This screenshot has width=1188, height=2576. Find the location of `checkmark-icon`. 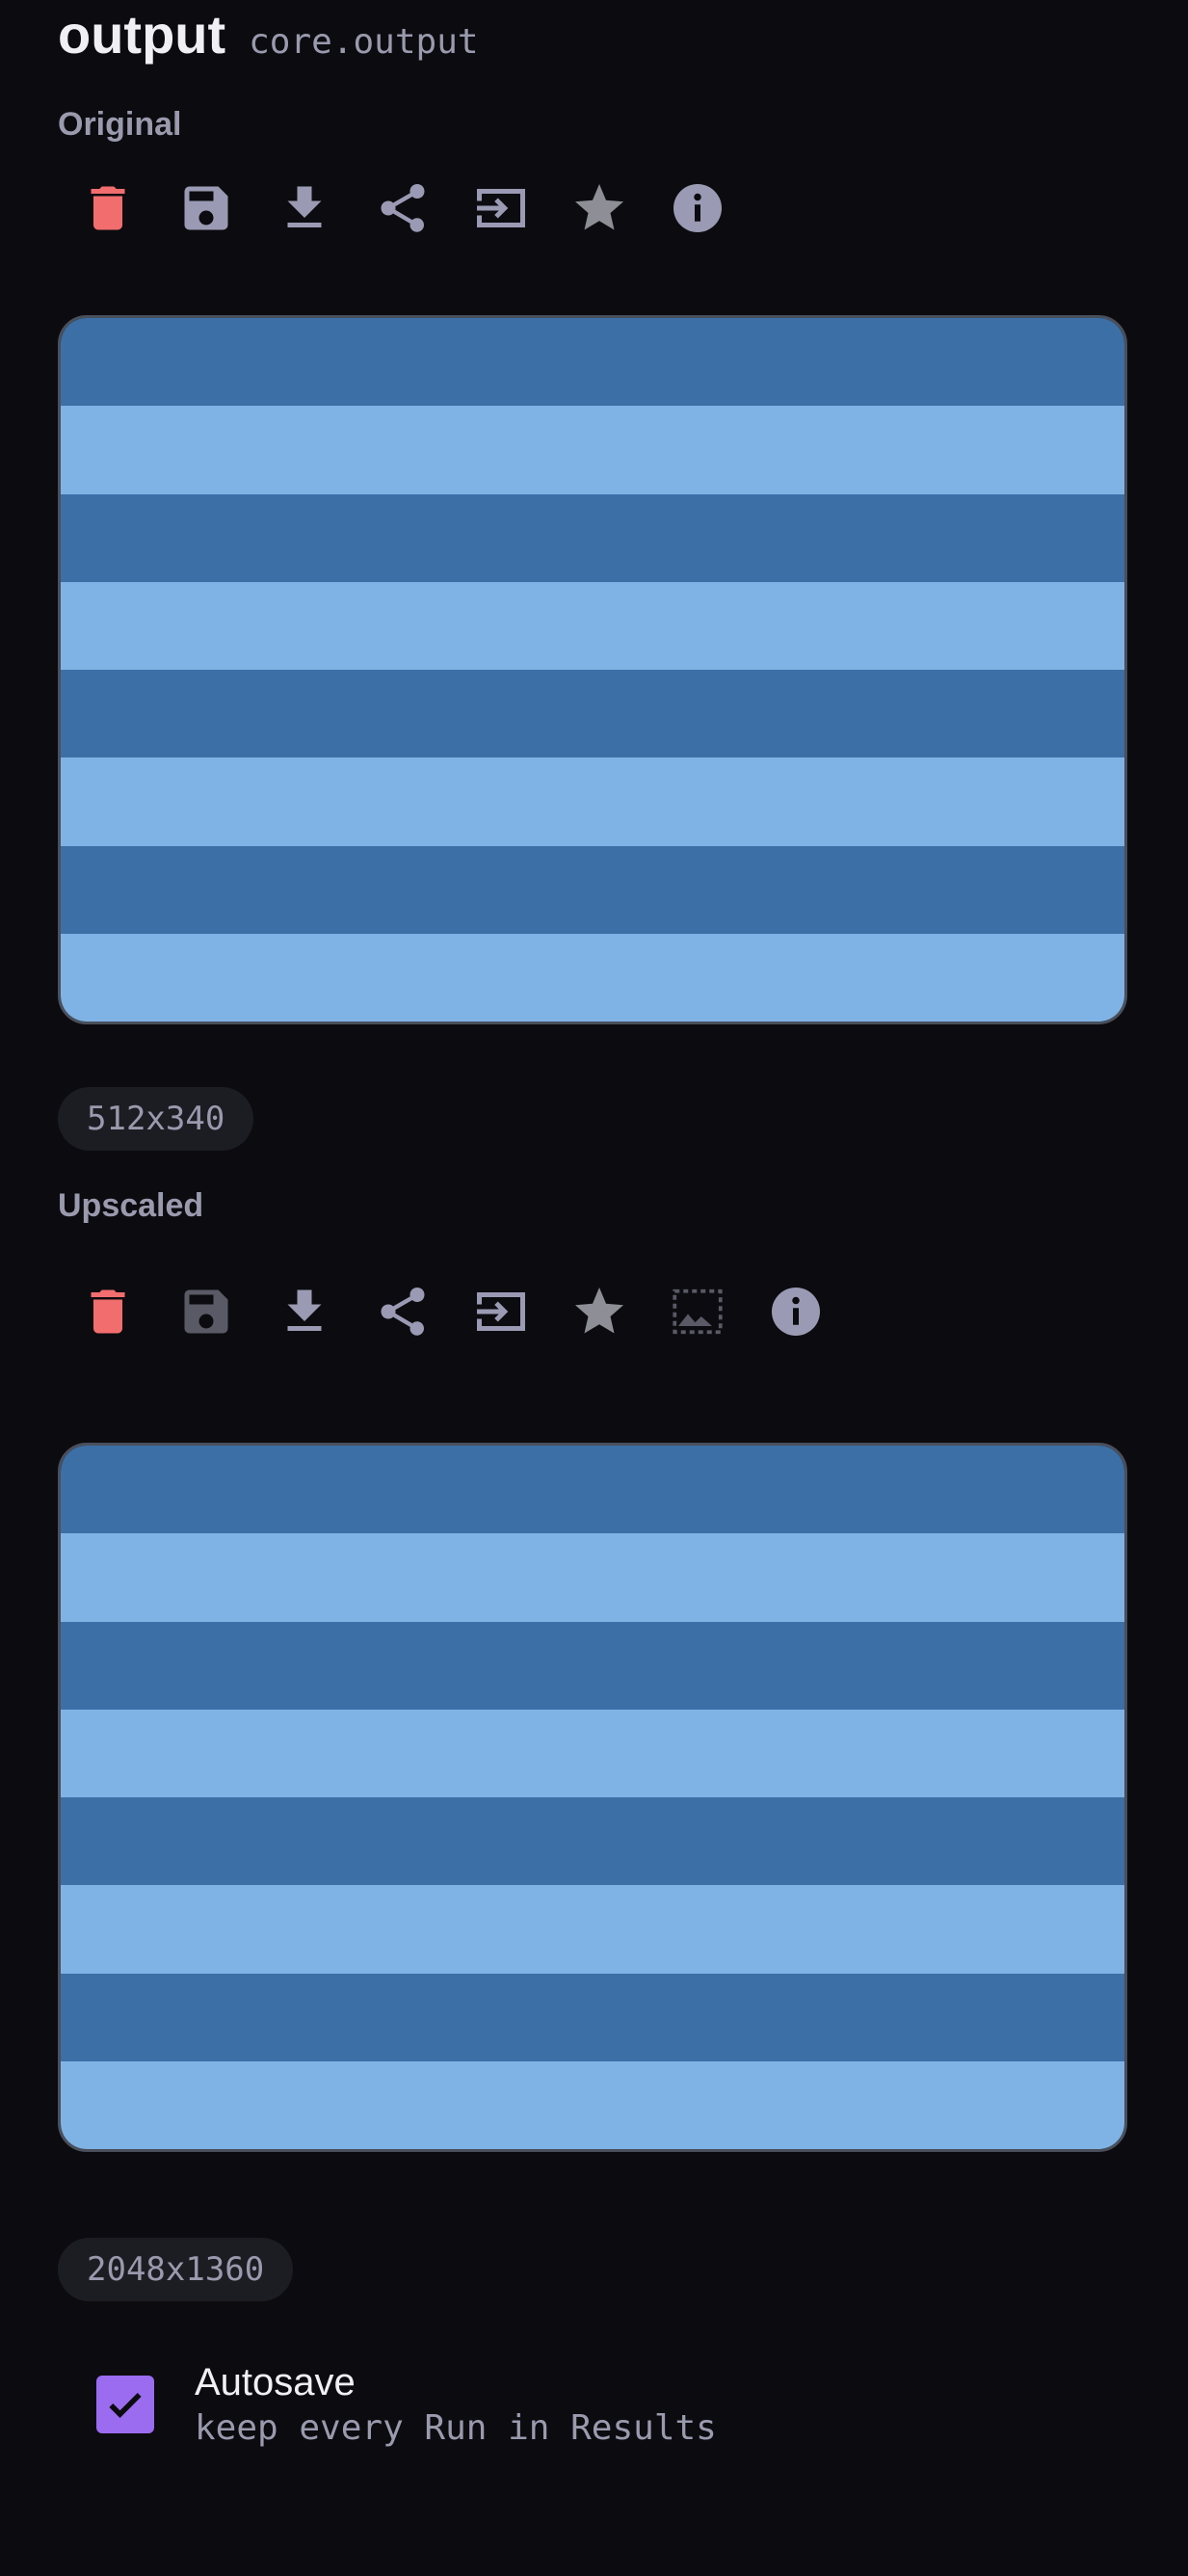

checkmark-icon is located at coordinates (125, 2405).